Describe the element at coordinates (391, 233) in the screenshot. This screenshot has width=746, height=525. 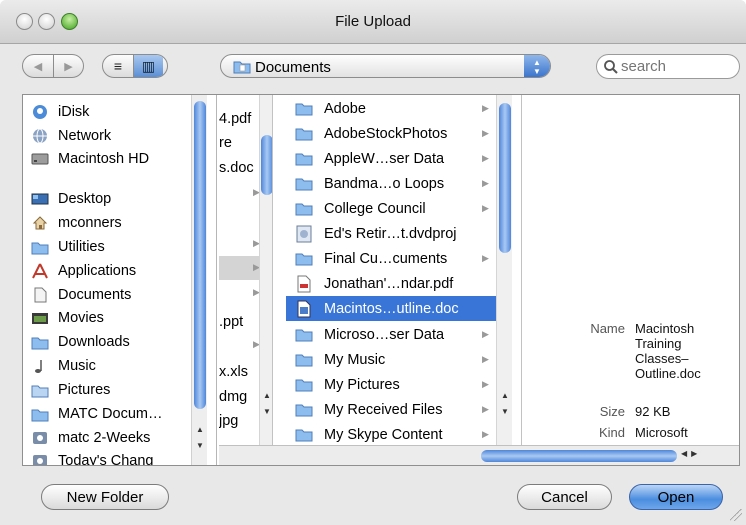
I see `list-item: Ed's Retir…t.dvdproj` at that location.